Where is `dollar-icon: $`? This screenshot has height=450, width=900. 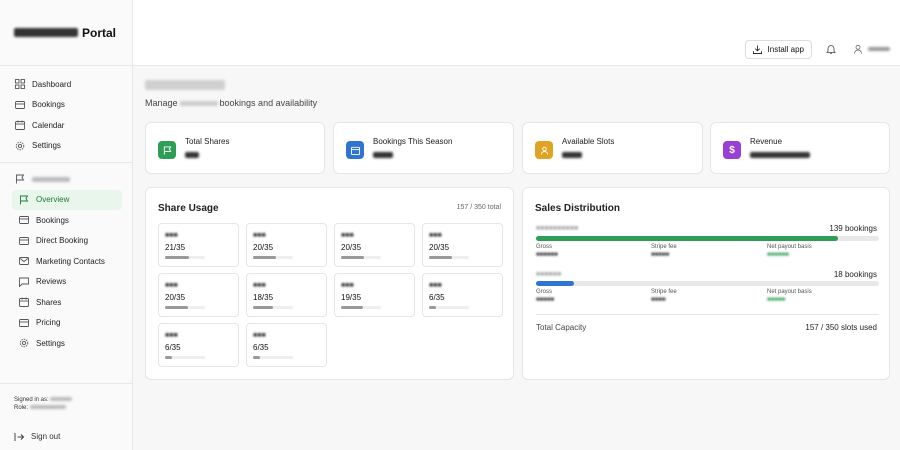
dollar-icon: $ is located at coordinates (732, 150).